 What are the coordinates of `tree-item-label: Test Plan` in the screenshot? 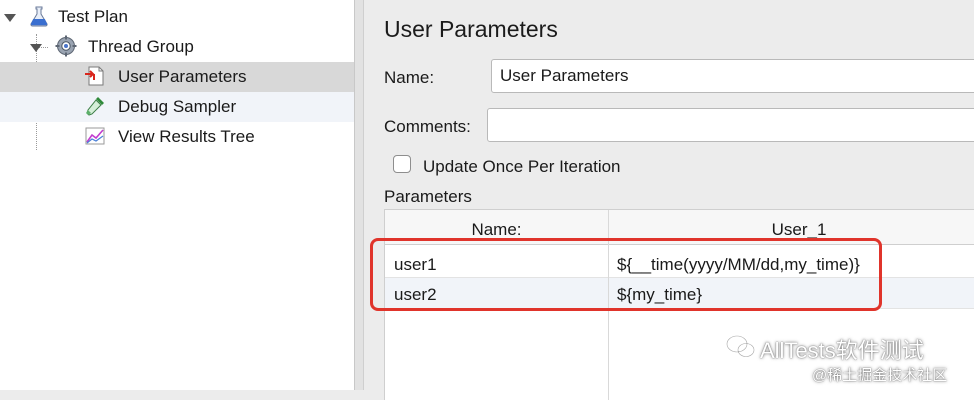 It's located at (93, 16).